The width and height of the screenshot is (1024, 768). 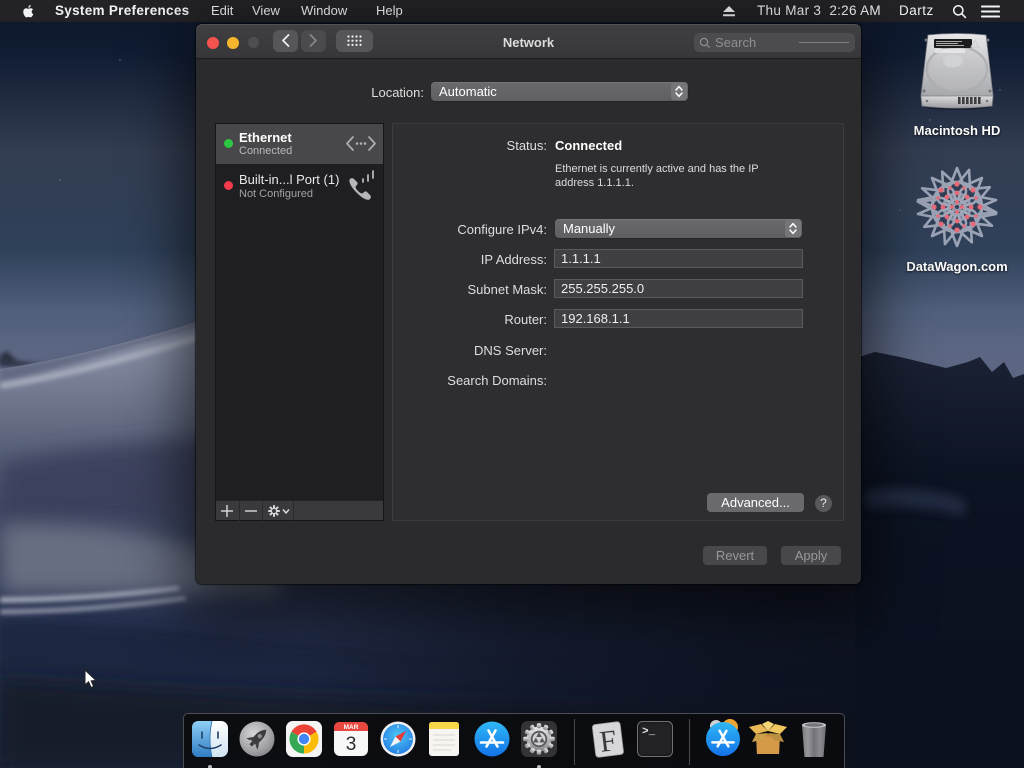 What do you see at coordinates (351, 727) in the screenshot?
I see `svg-text: MAR` at bounding box center [351, 727].